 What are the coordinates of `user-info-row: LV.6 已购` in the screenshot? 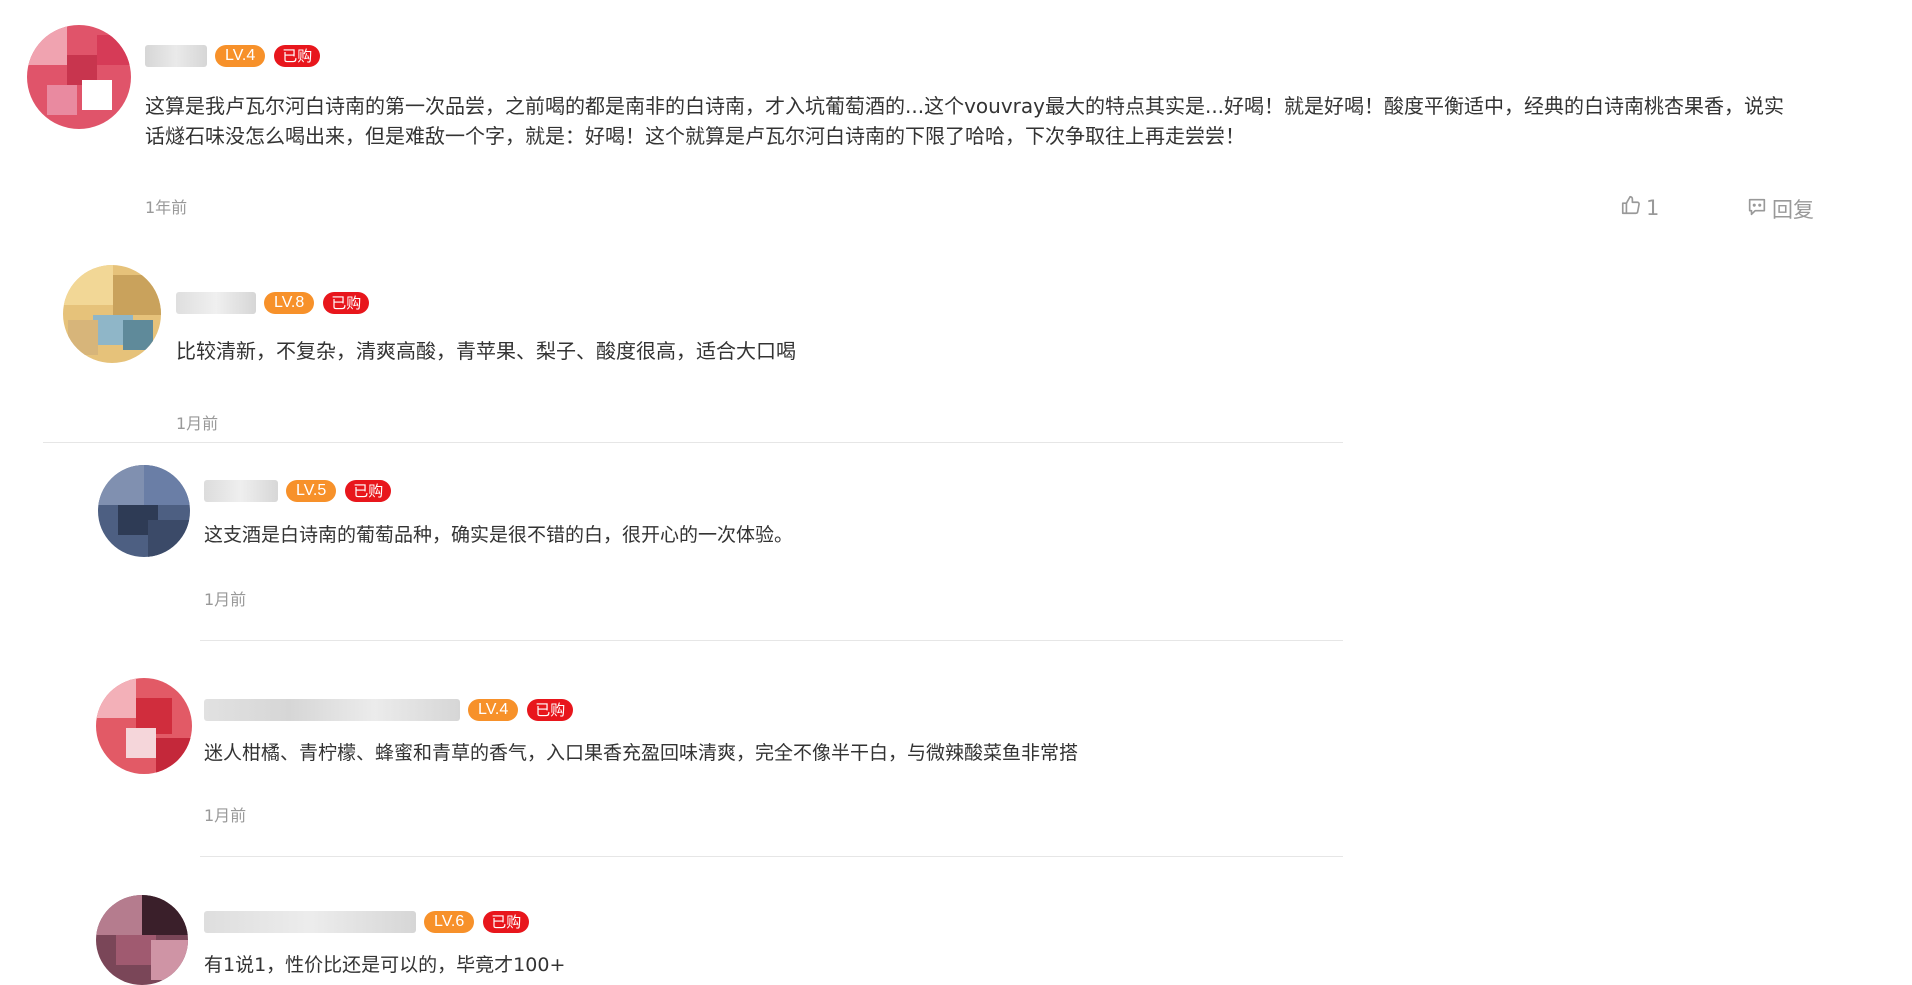 It's located at (367, 922).